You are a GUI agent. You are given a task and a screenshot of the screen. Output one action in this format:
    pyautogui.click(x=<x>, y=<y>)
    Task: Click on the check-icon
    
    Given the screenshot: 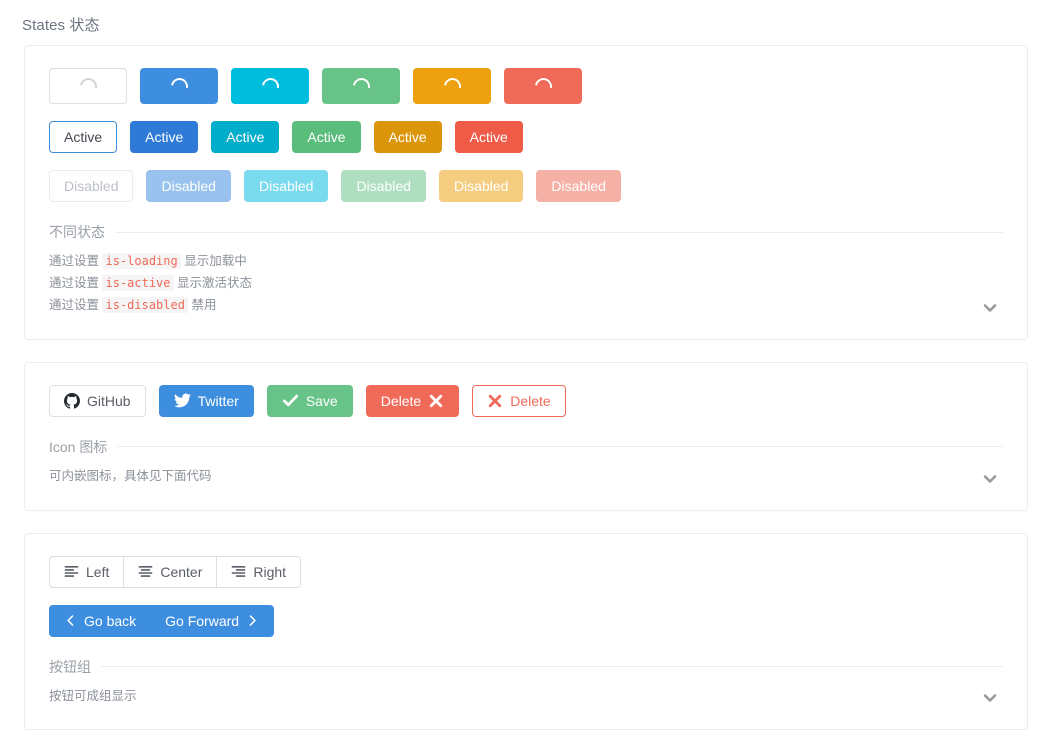 What is the action you would take?
    pyautogui.click(x=290, y=400)
    